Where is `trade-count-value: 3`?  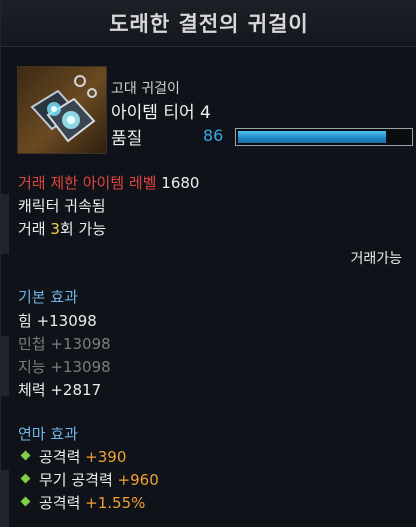 trade-count-value: 3 is located at coordinates (55, 229).